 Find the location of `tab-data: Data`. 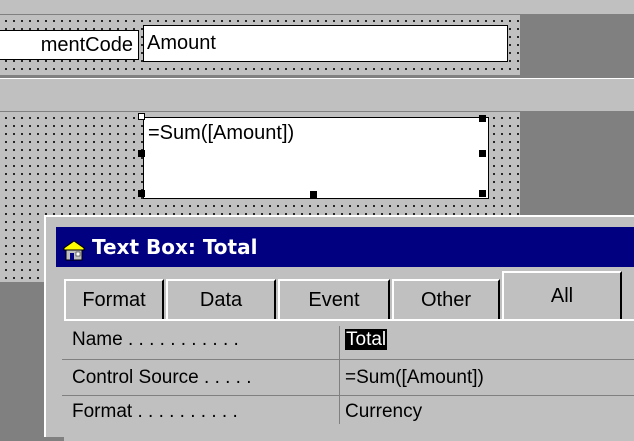

tab-data: Data is located at coordinates (221, 299).